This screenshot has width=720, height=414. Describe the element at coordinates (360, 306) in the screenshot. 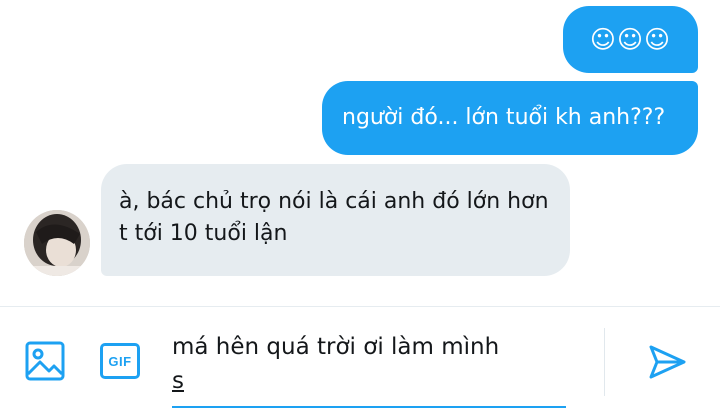

I see `composer-divider` at that location.